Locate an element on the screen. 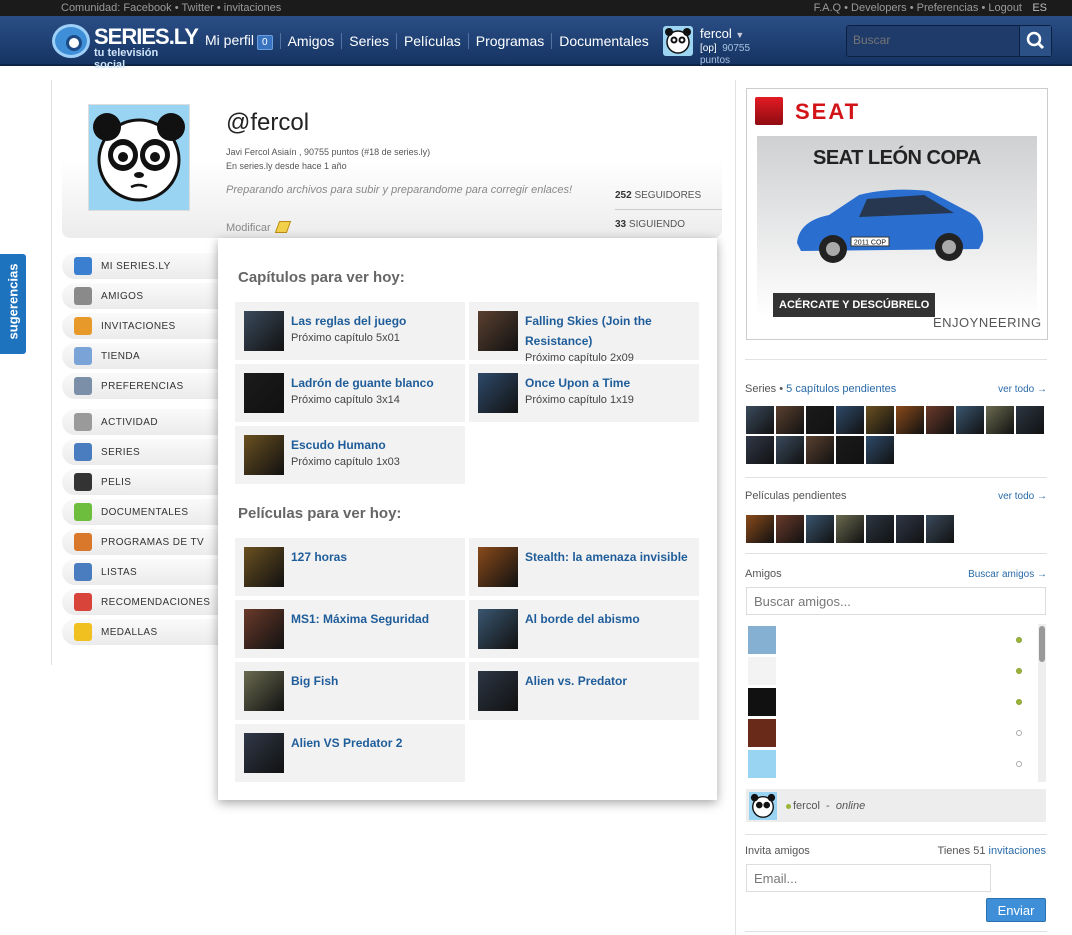  menu-item-pelis: PELIS is located at coordinates (140, 482).